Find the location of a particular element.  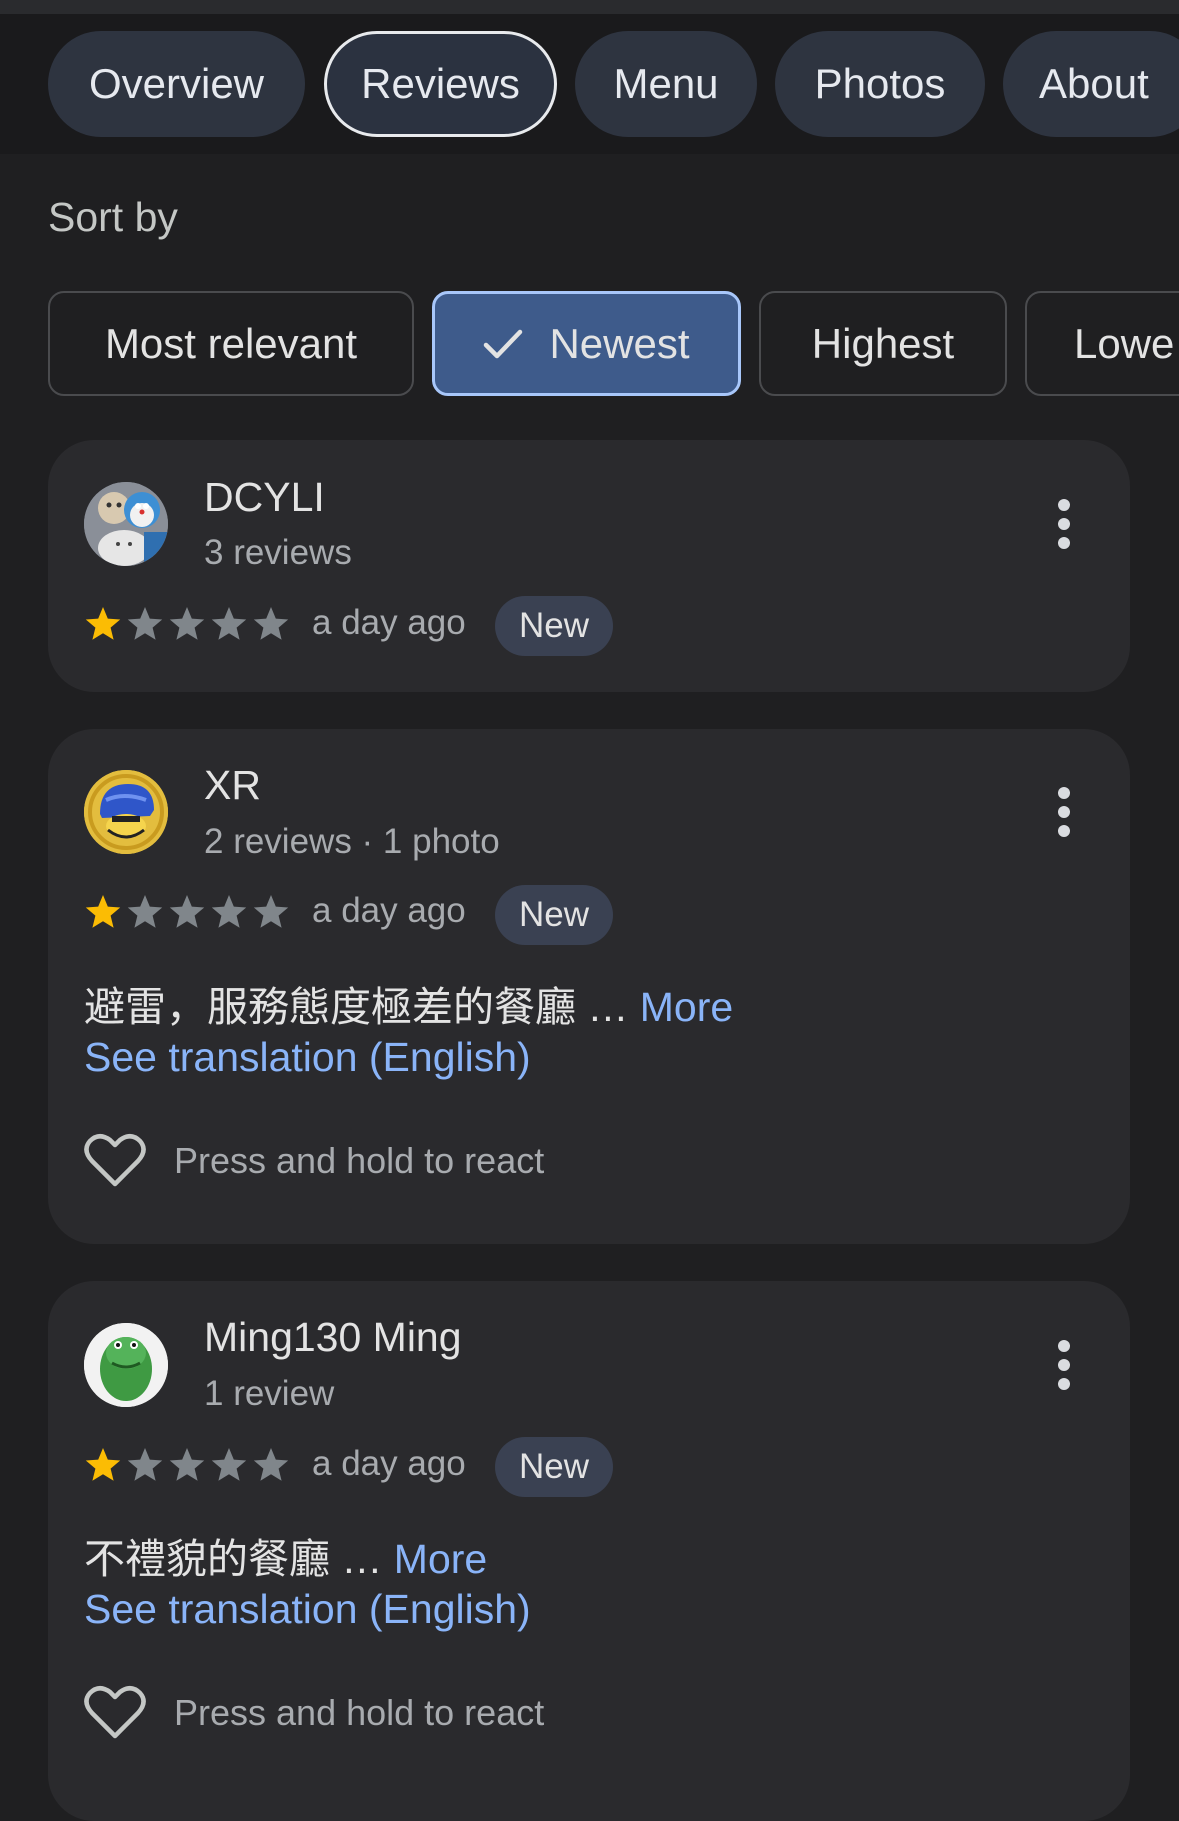

tab-photos: Photos is located at coordinates (880, 84).